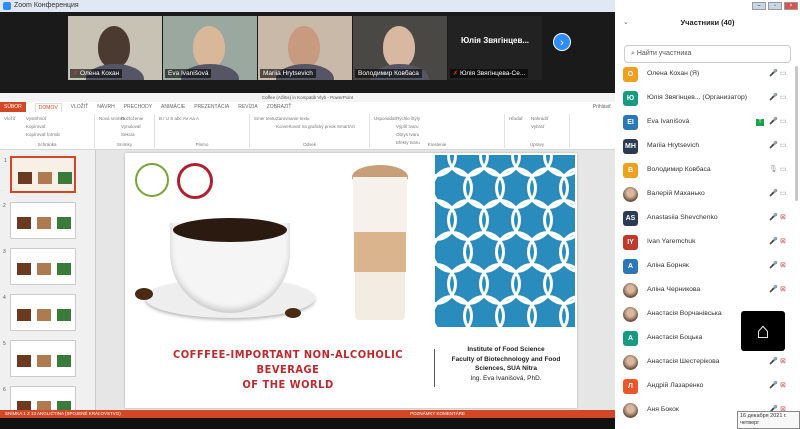  I want to click on video-tile: Mariia Hrytsevich, so click(305, 48).